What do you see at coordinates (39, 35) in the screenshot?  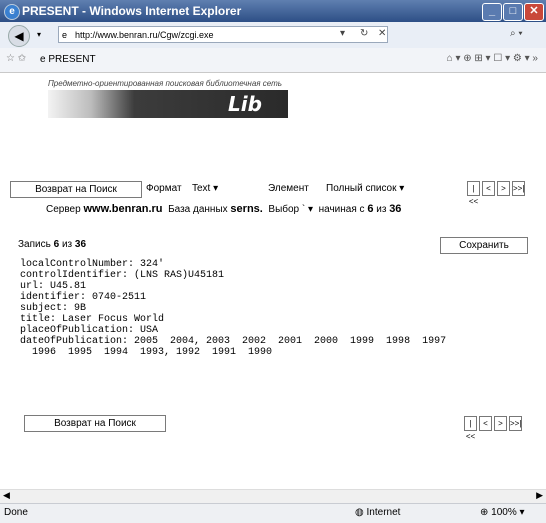 I see `dropdown-icon: ▾` at bounding box center [39, 35].